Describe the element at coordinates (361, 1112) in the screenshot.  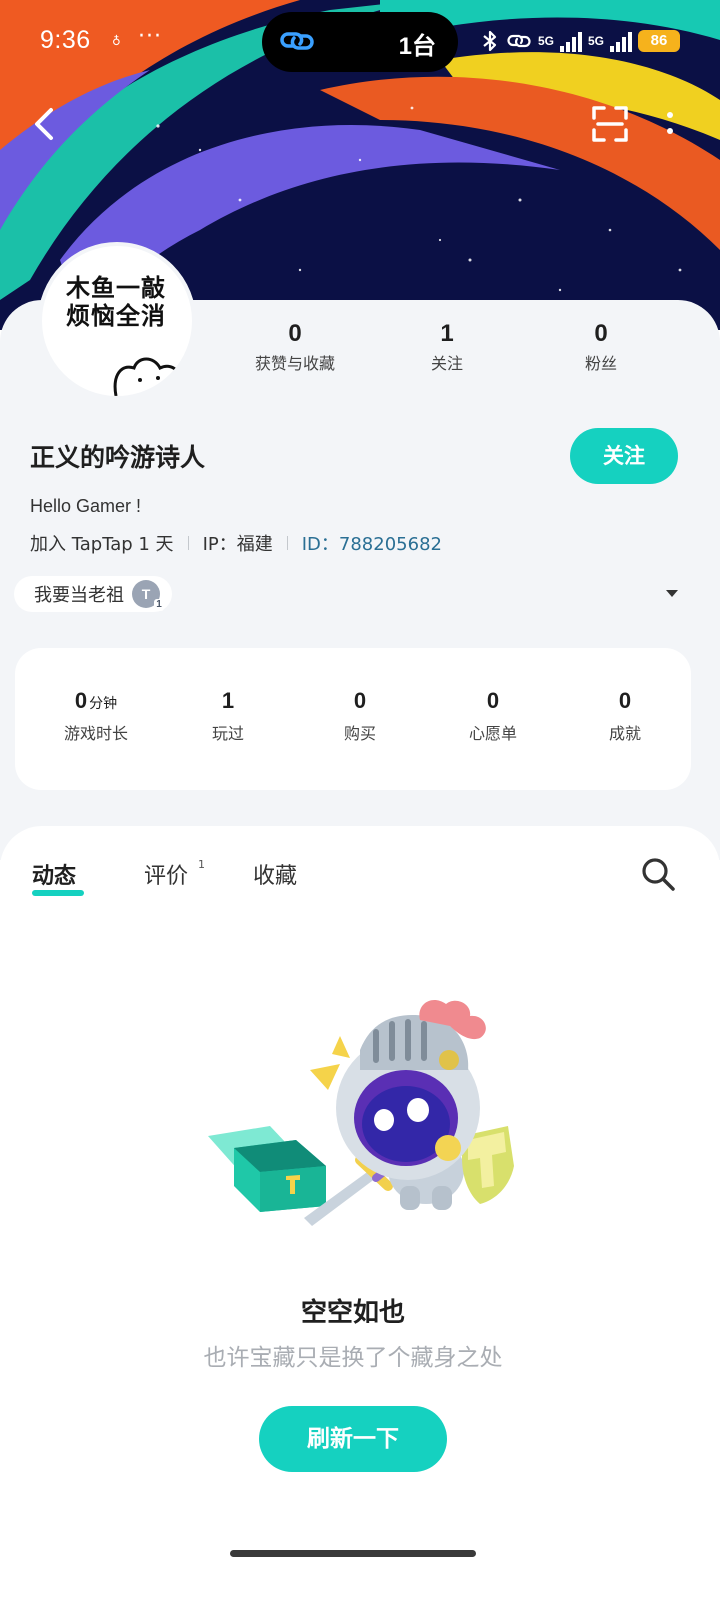
I see `empty-state-illustration` at that location.